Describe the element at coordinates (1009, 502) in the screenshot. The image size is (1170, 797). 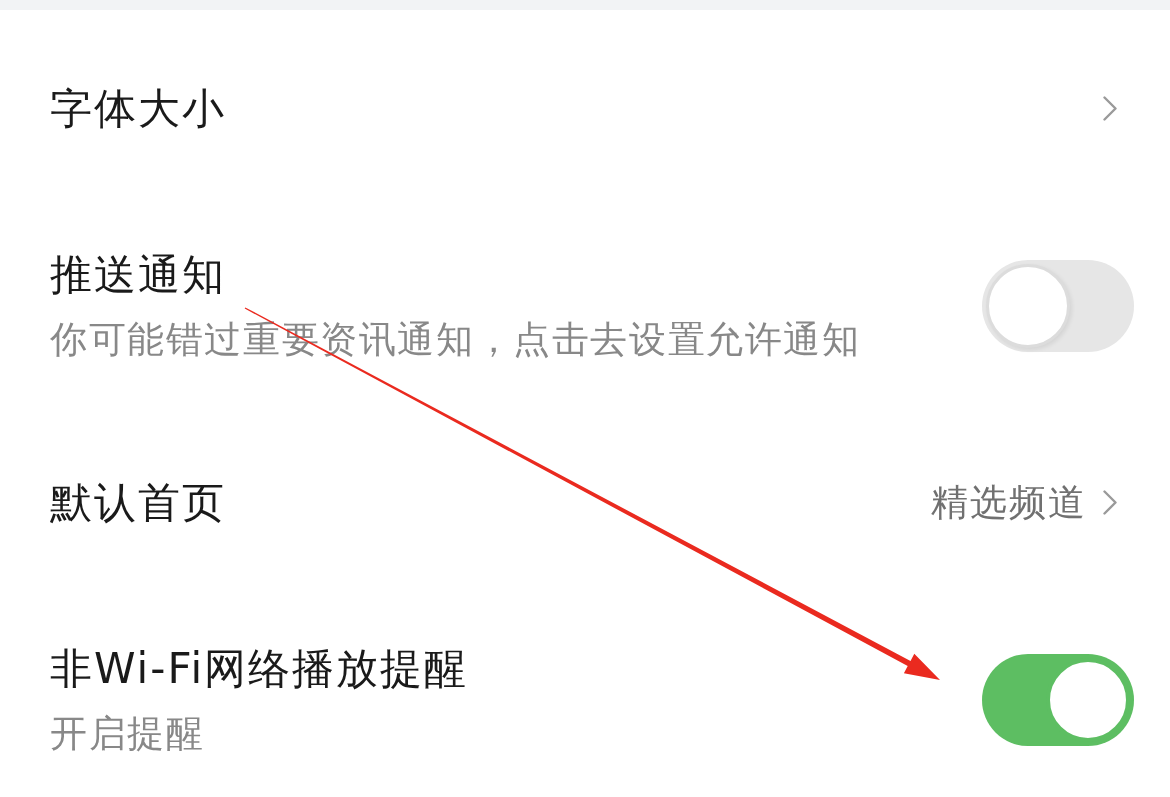
I see `setting-value: 精选频道` at that location.